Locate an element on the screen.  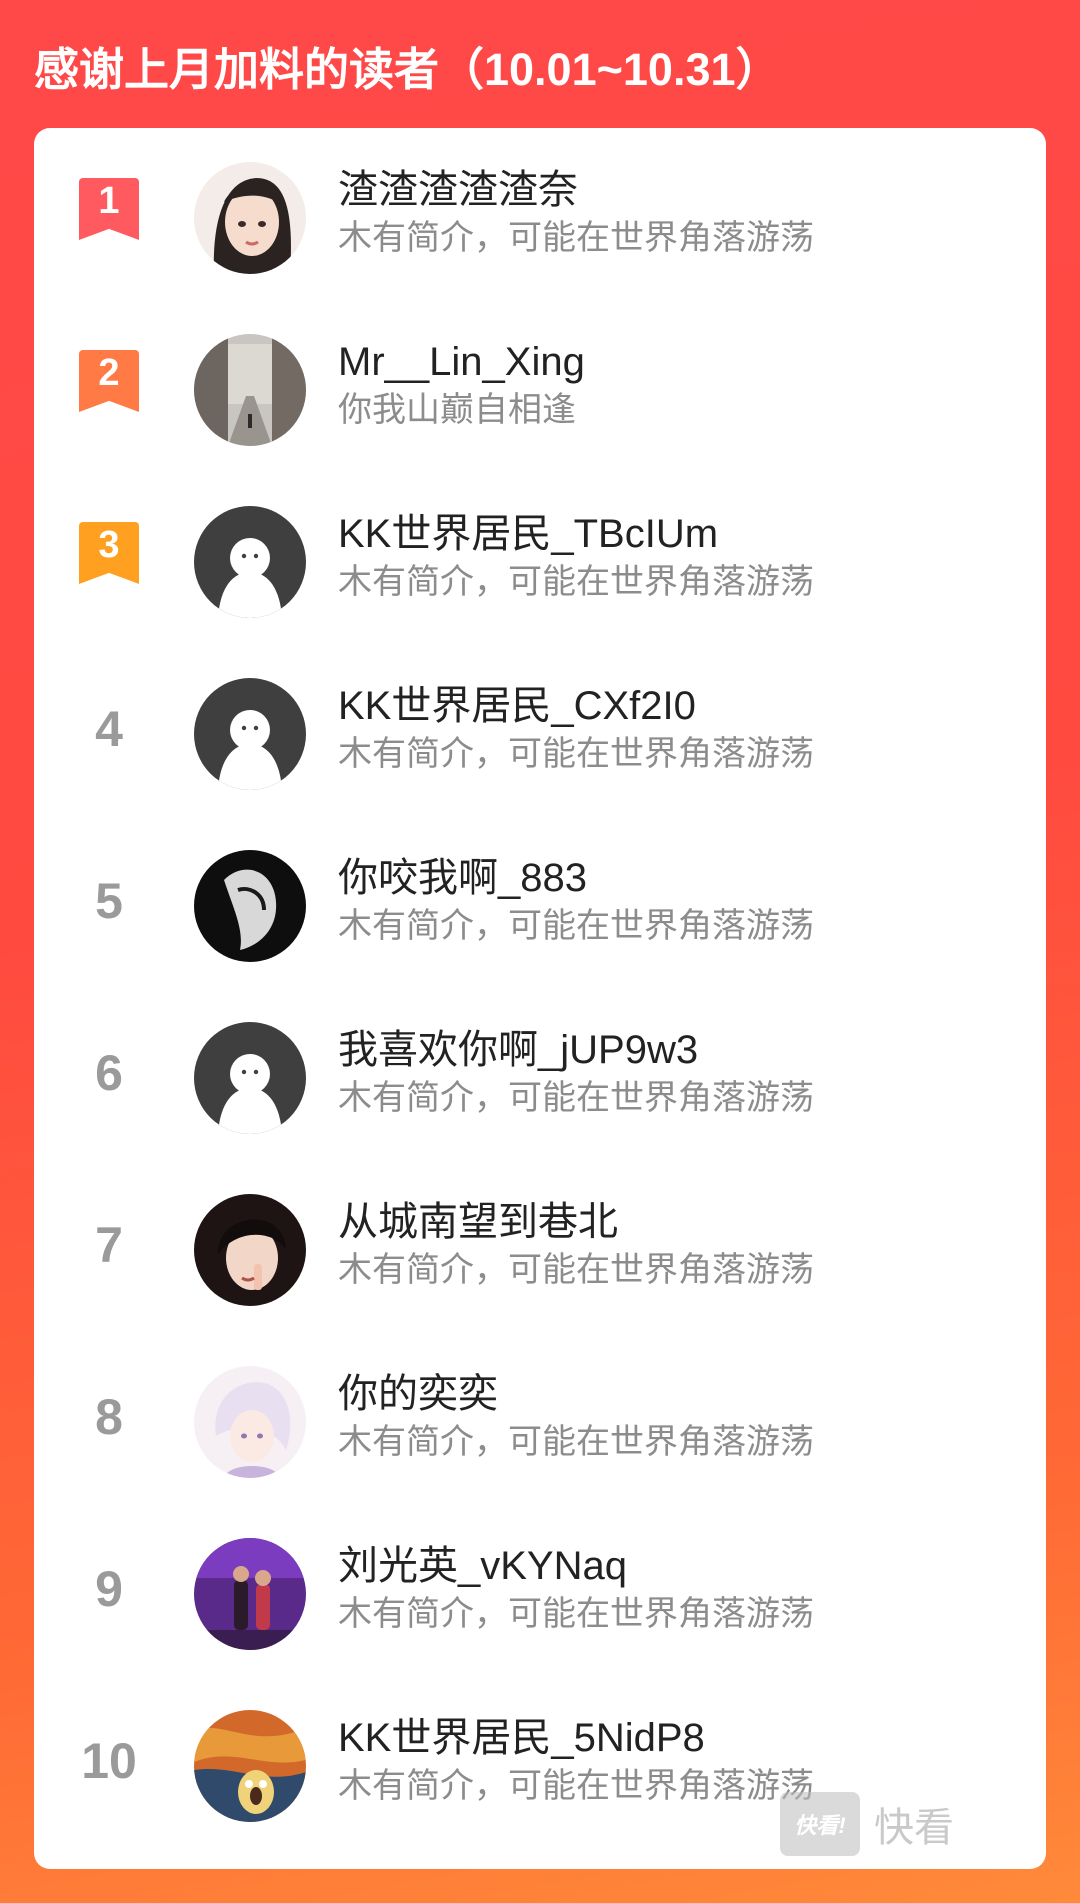
list-item-reader-2: 2 Mr__Lin_Xing 你我山巅自相逢 is located at coordinates (540, 386).